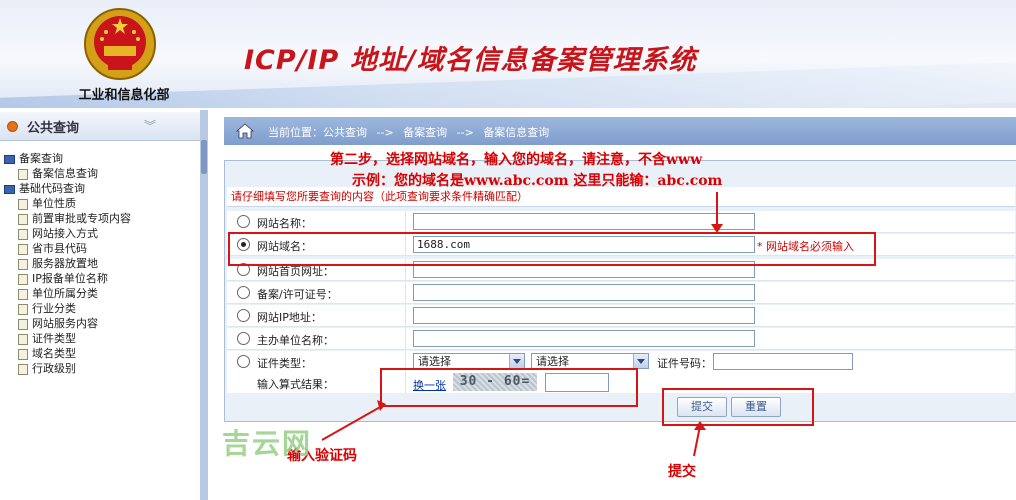  Describe the element at coordinates (697, 441) in the screenshot. I see `arrow-to-submit` at that location.